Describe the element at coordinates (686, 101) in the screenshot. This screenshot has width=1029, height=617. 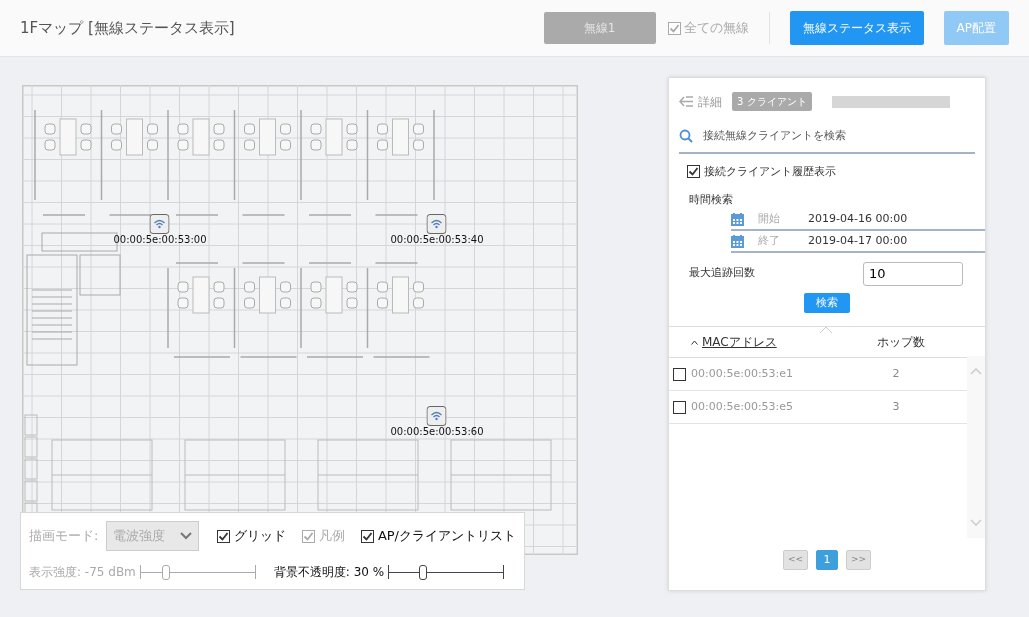
I see `collapse-arrow-icon` at that location.